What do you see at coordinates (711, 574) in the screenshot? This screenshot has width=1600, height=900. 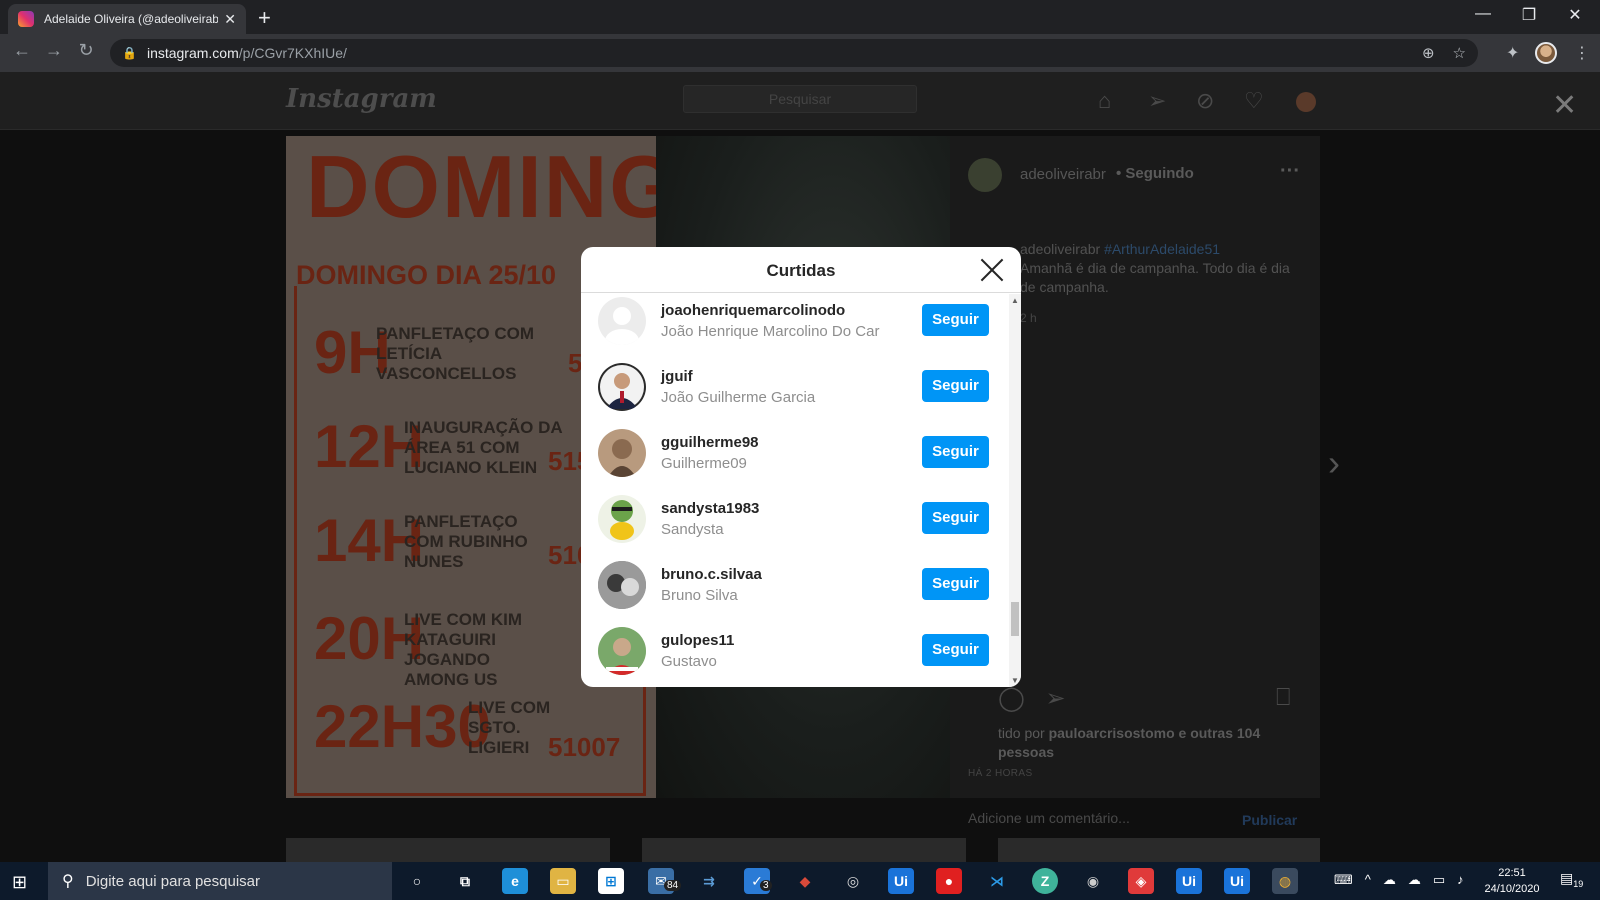 I see `username: bruno.c.silvaa` at bounding box center [711, 574].